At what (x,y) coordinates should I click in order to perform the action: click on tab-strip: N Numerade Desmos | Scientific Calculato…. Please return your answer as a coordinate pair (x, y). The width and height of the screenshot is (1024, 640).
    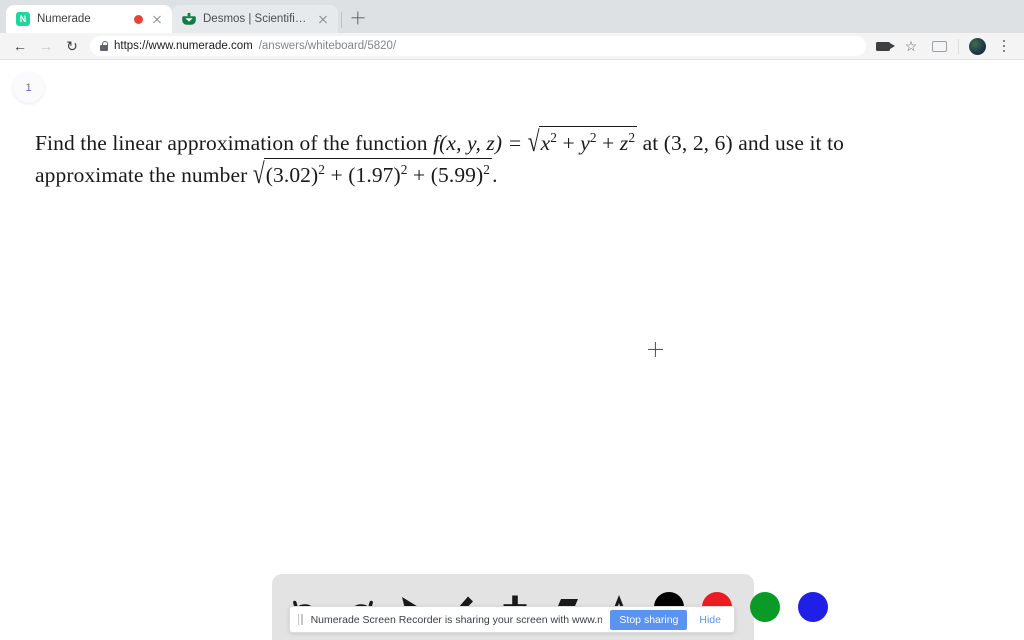
    Looking at the image, I should click on (512, 16).